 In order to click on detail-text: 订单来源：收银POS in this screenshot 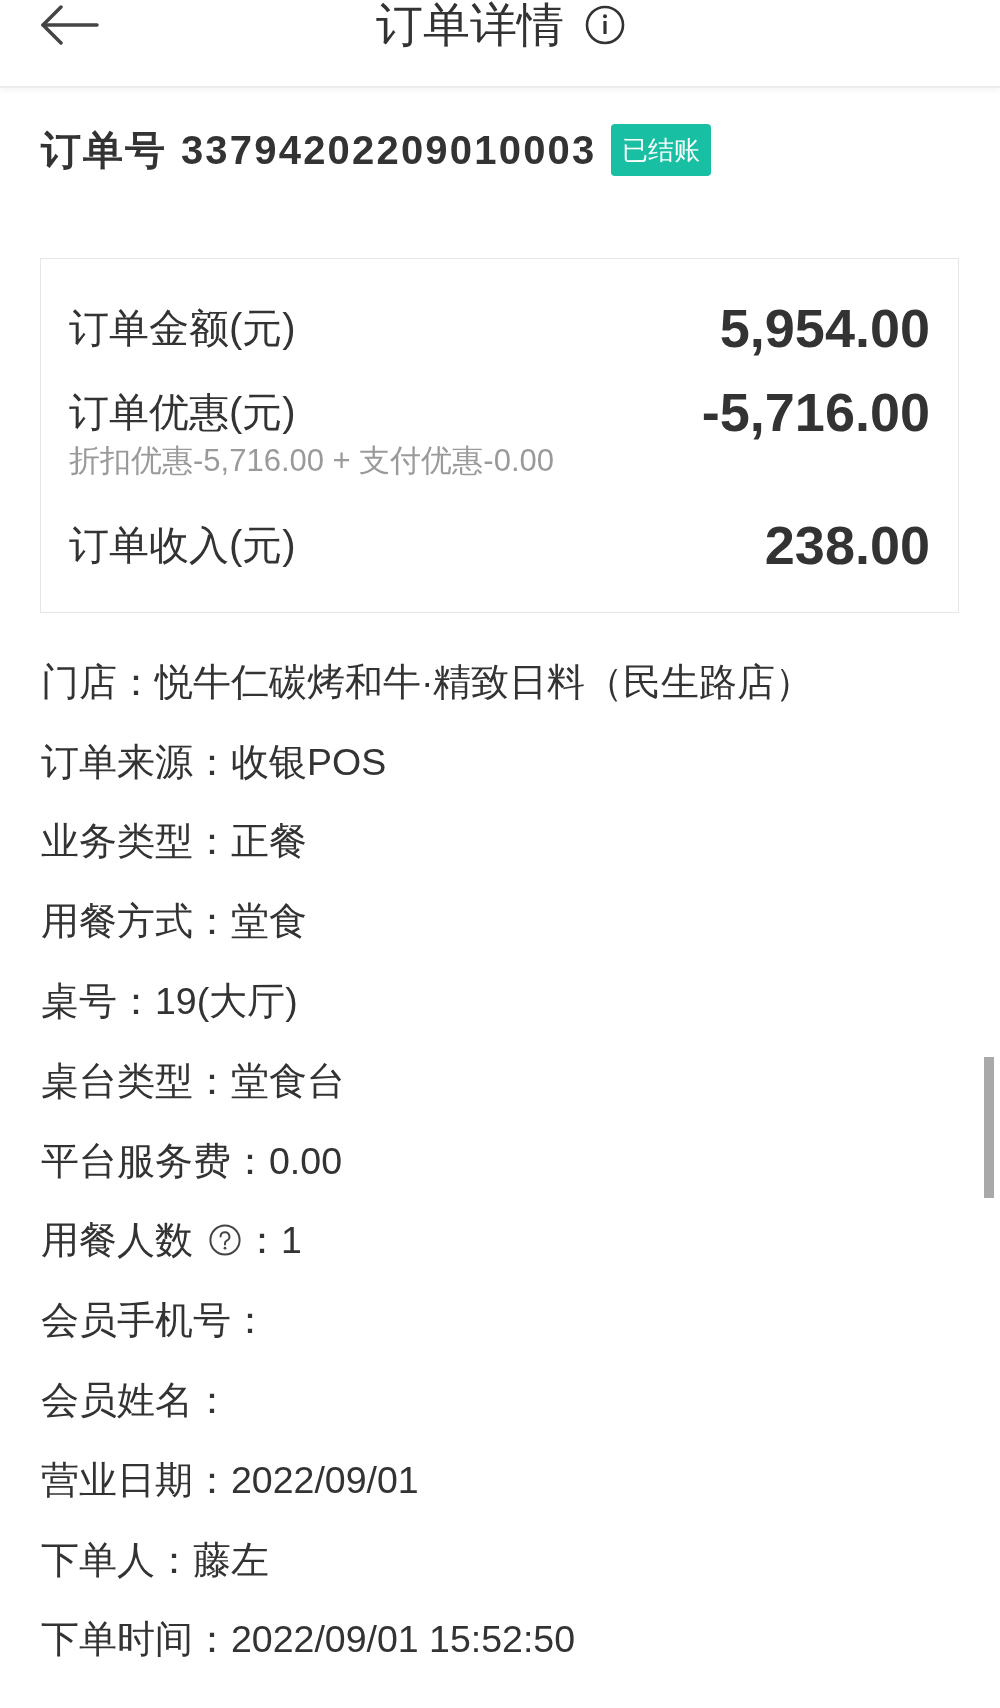, I will do `click(214, 762)`.